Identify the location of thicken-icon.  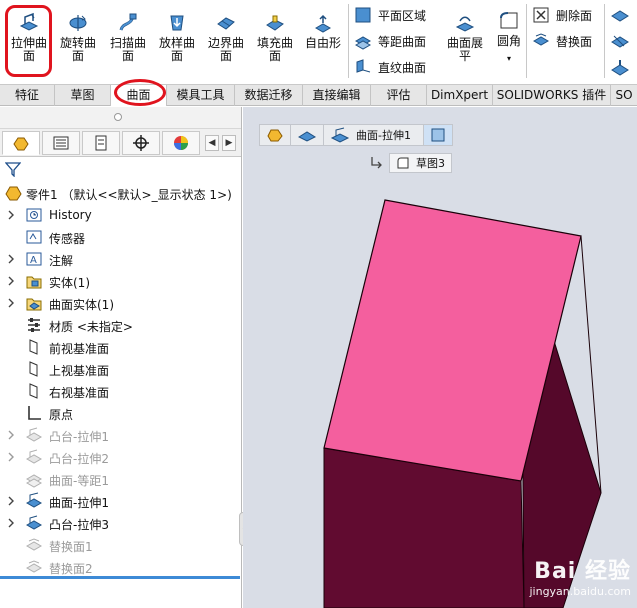
(620, 67).